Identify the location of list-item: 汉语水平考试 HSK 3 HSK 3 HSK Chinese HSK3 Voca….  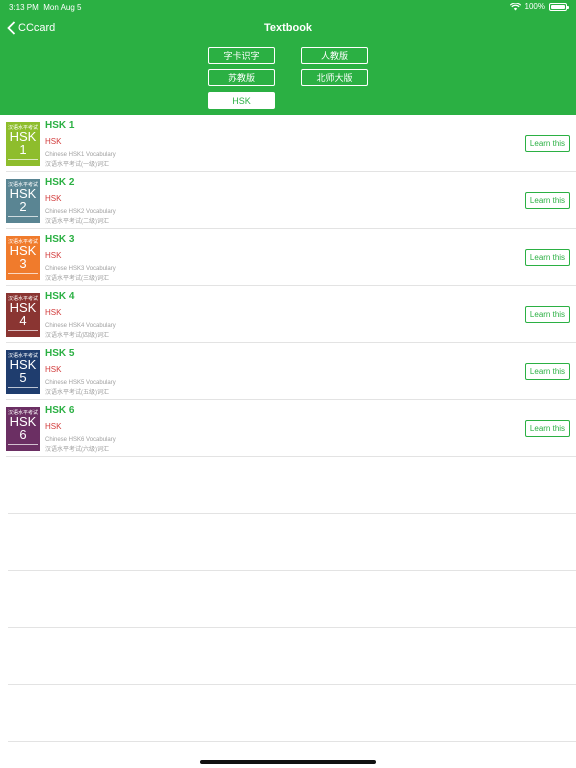
(291, 257).